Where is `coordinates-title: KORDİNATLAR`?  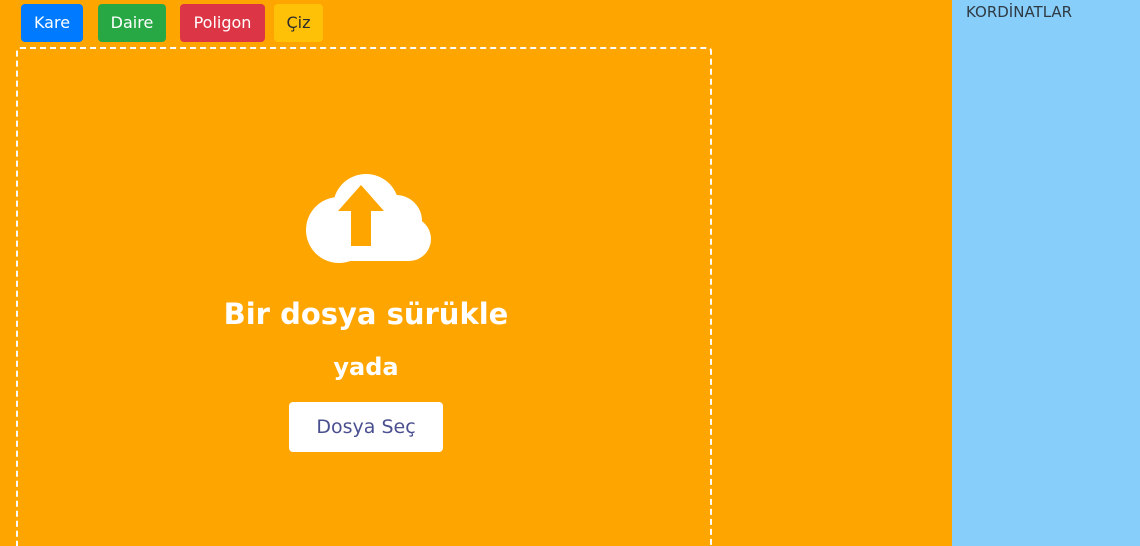 coordinates-title: KORDİNATLAR is located at coordinates (1019, 12).